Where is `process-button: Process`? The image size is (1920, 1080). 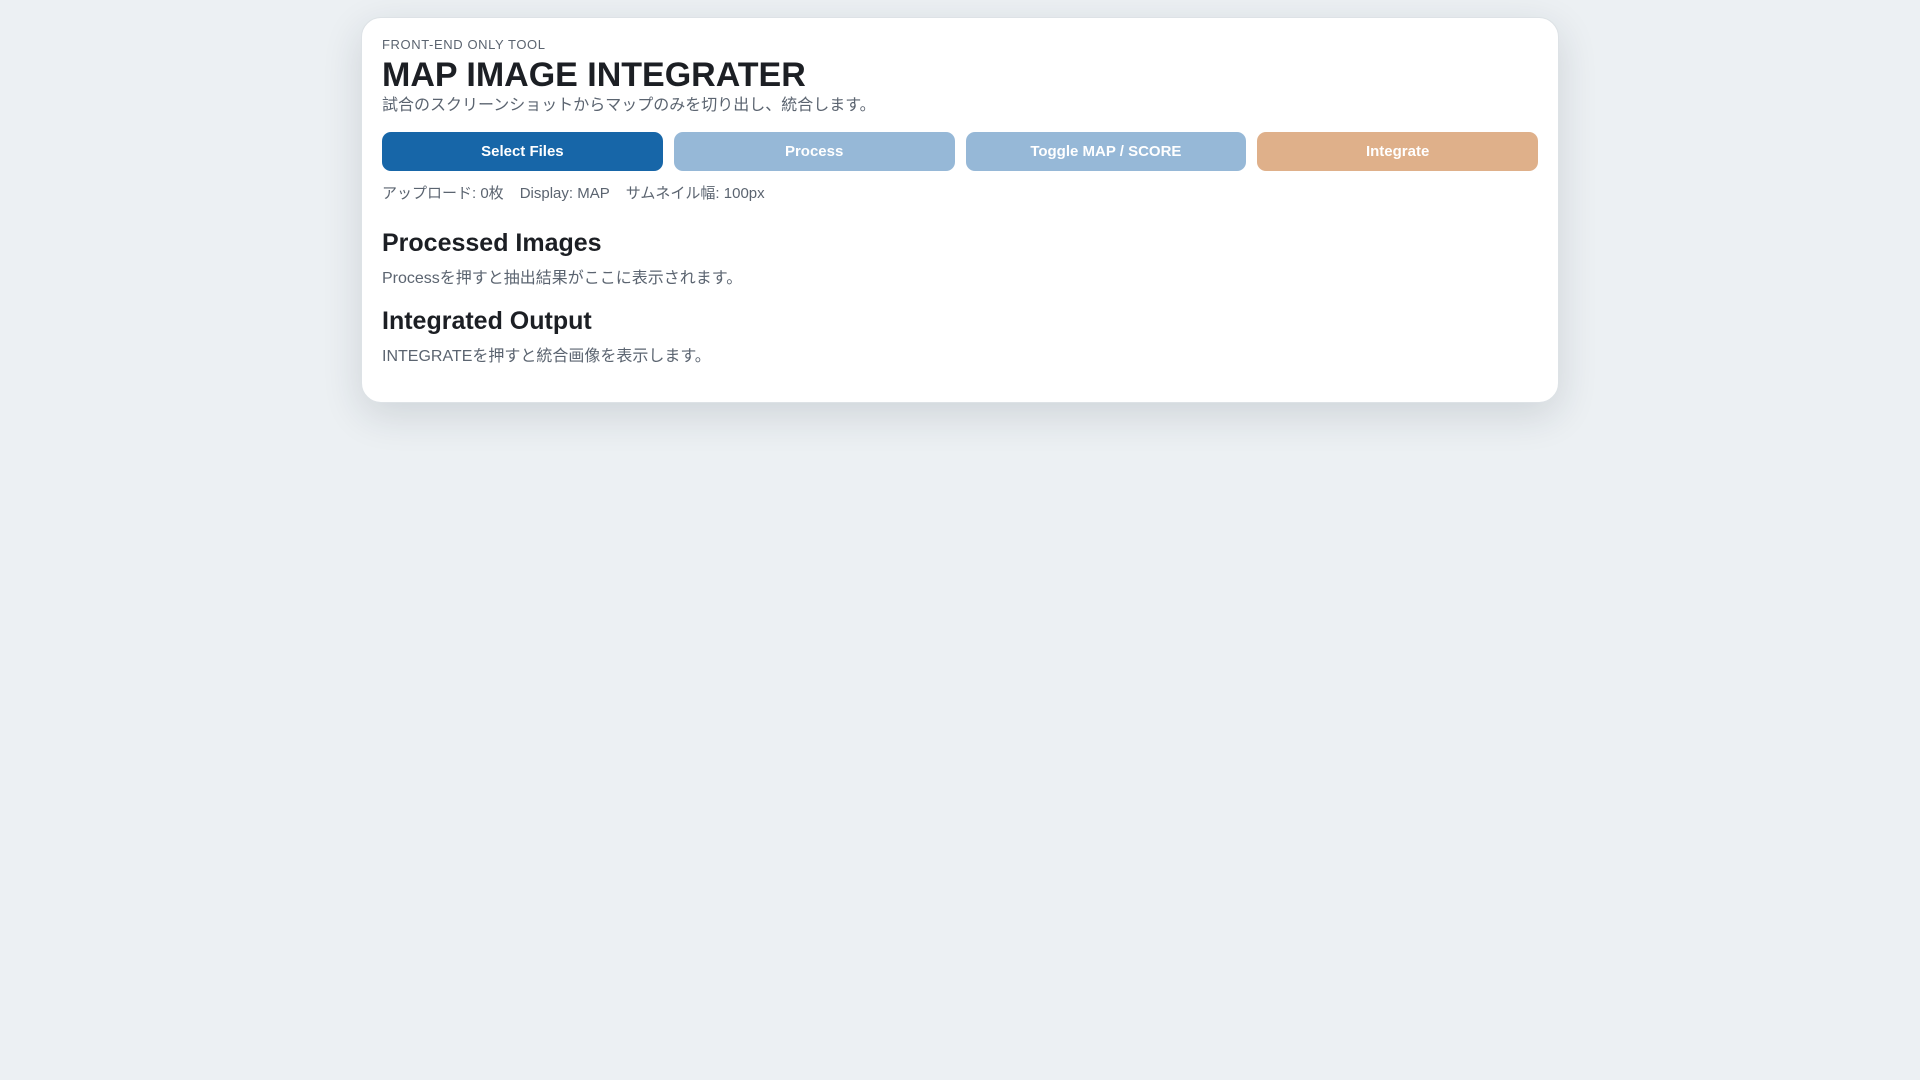 process-button: Process is located at coordinates (814, 151).